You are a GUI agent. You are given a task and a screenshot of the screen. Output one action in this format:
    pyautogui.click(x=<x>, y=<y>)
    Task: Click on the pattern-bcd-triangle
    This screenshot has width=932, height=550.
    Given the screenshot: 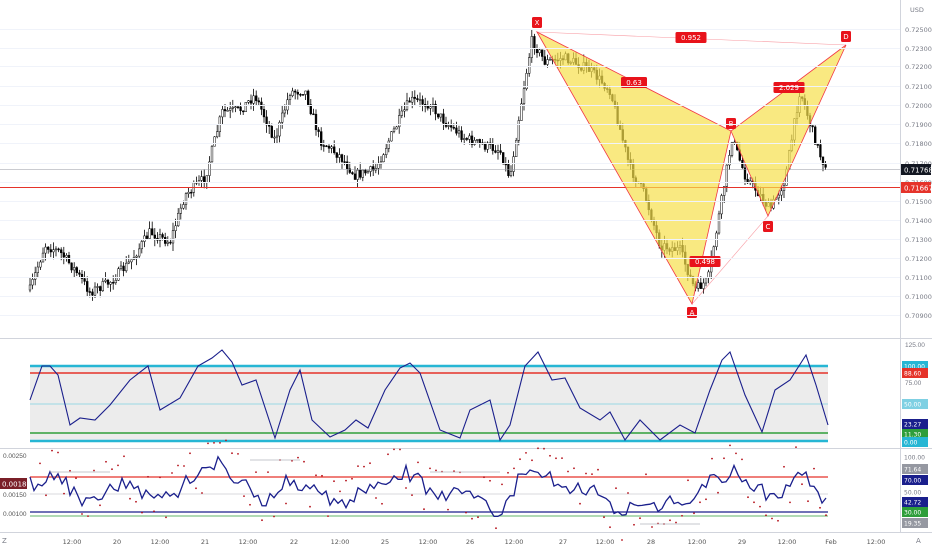 What is the action you would take?
    pyautogui.click(x=788, y=130)
    